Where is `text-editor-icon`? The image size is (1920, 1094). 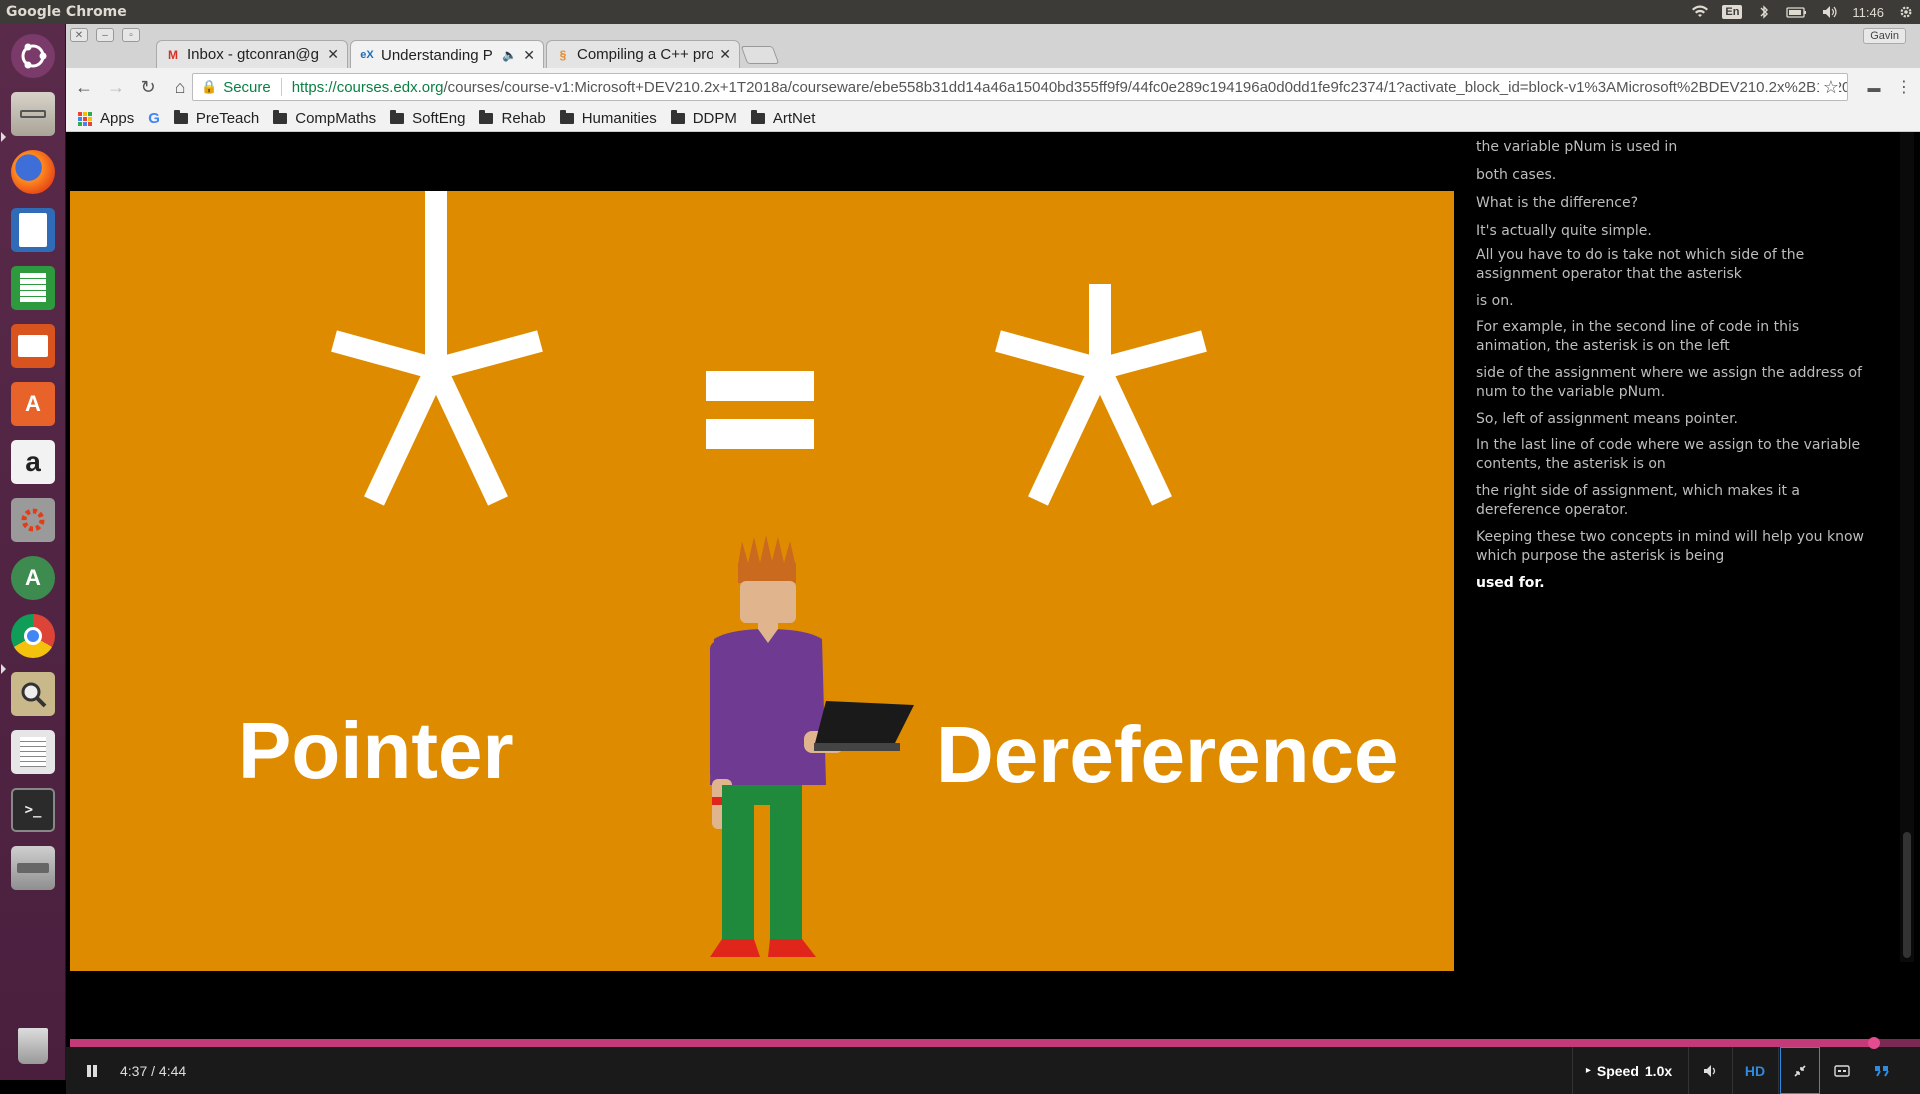 text-editor-icon is located at coordinates (33, 752).